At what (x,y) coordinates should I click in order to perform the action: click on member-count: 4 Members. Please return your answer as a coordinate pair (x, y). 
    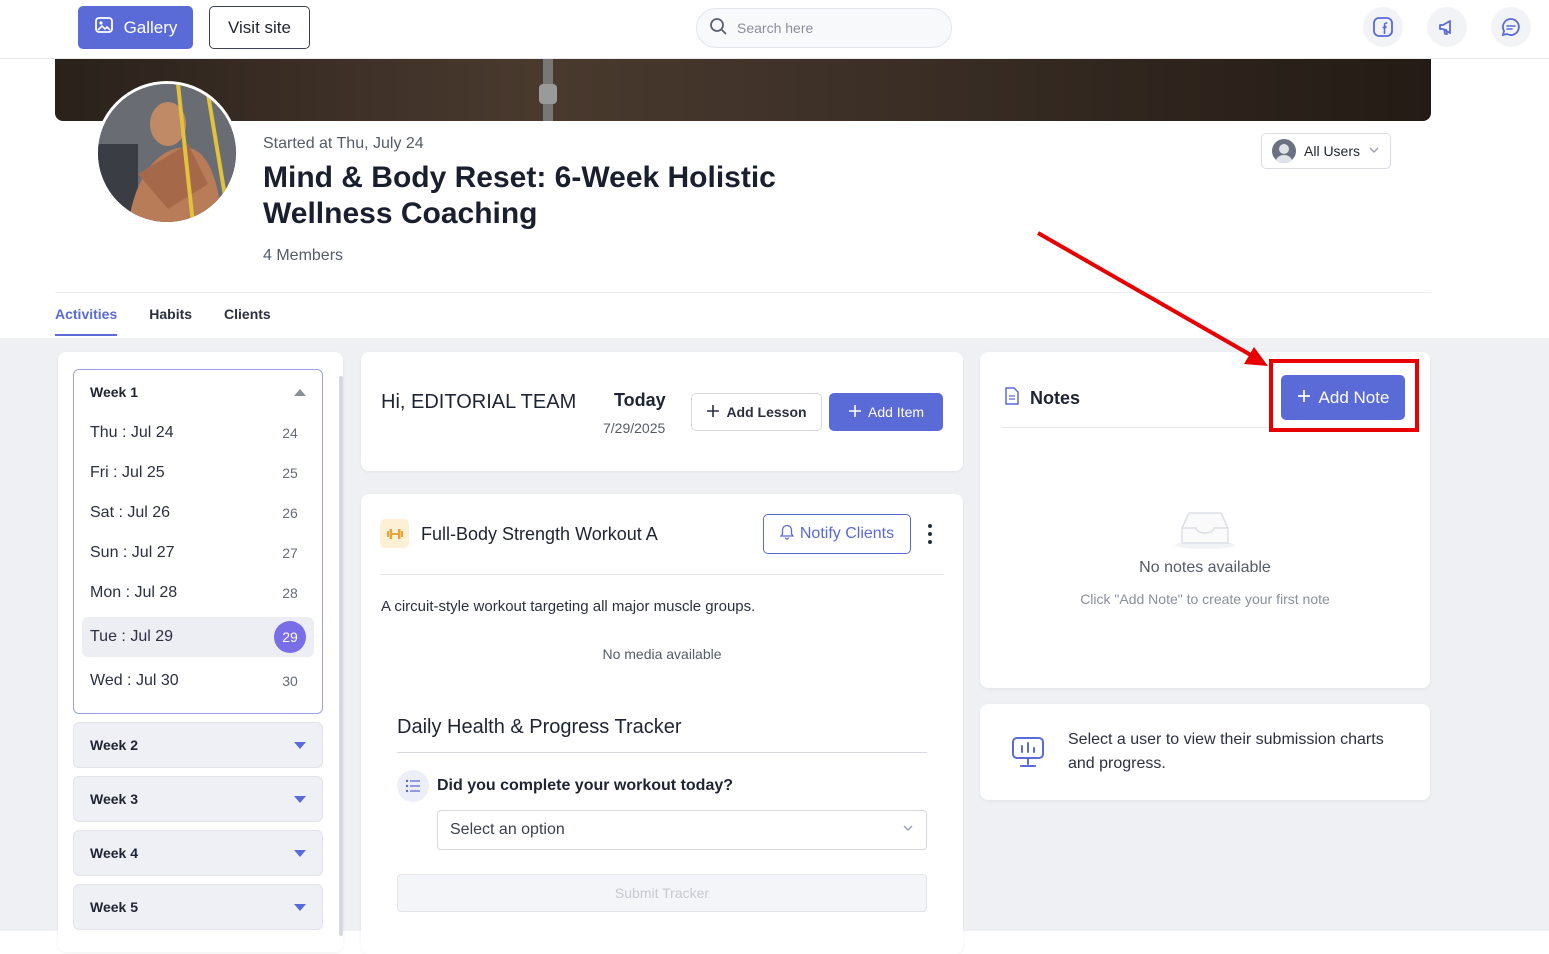
    Looking at the image, I should click on (303, 255).